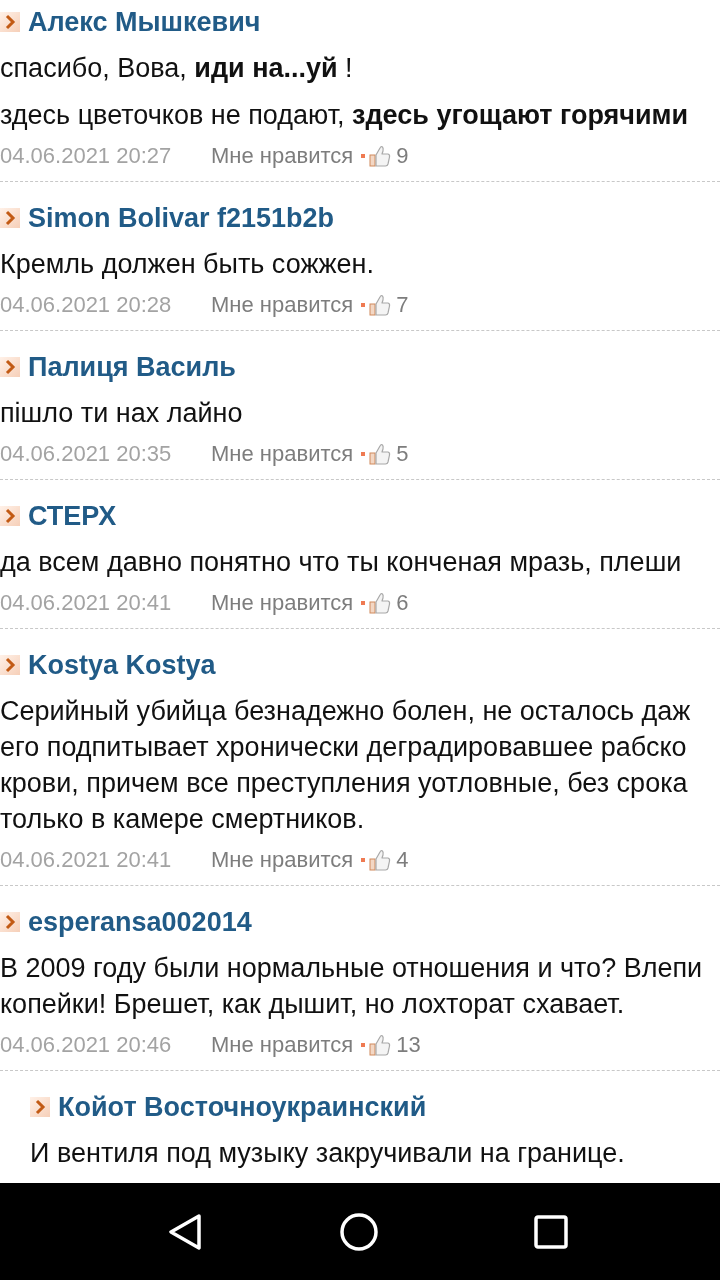  Describe the element at coordinates (121, 413) in the screenshot. I see `comment-text: пішло ти нах лайно` at that location.